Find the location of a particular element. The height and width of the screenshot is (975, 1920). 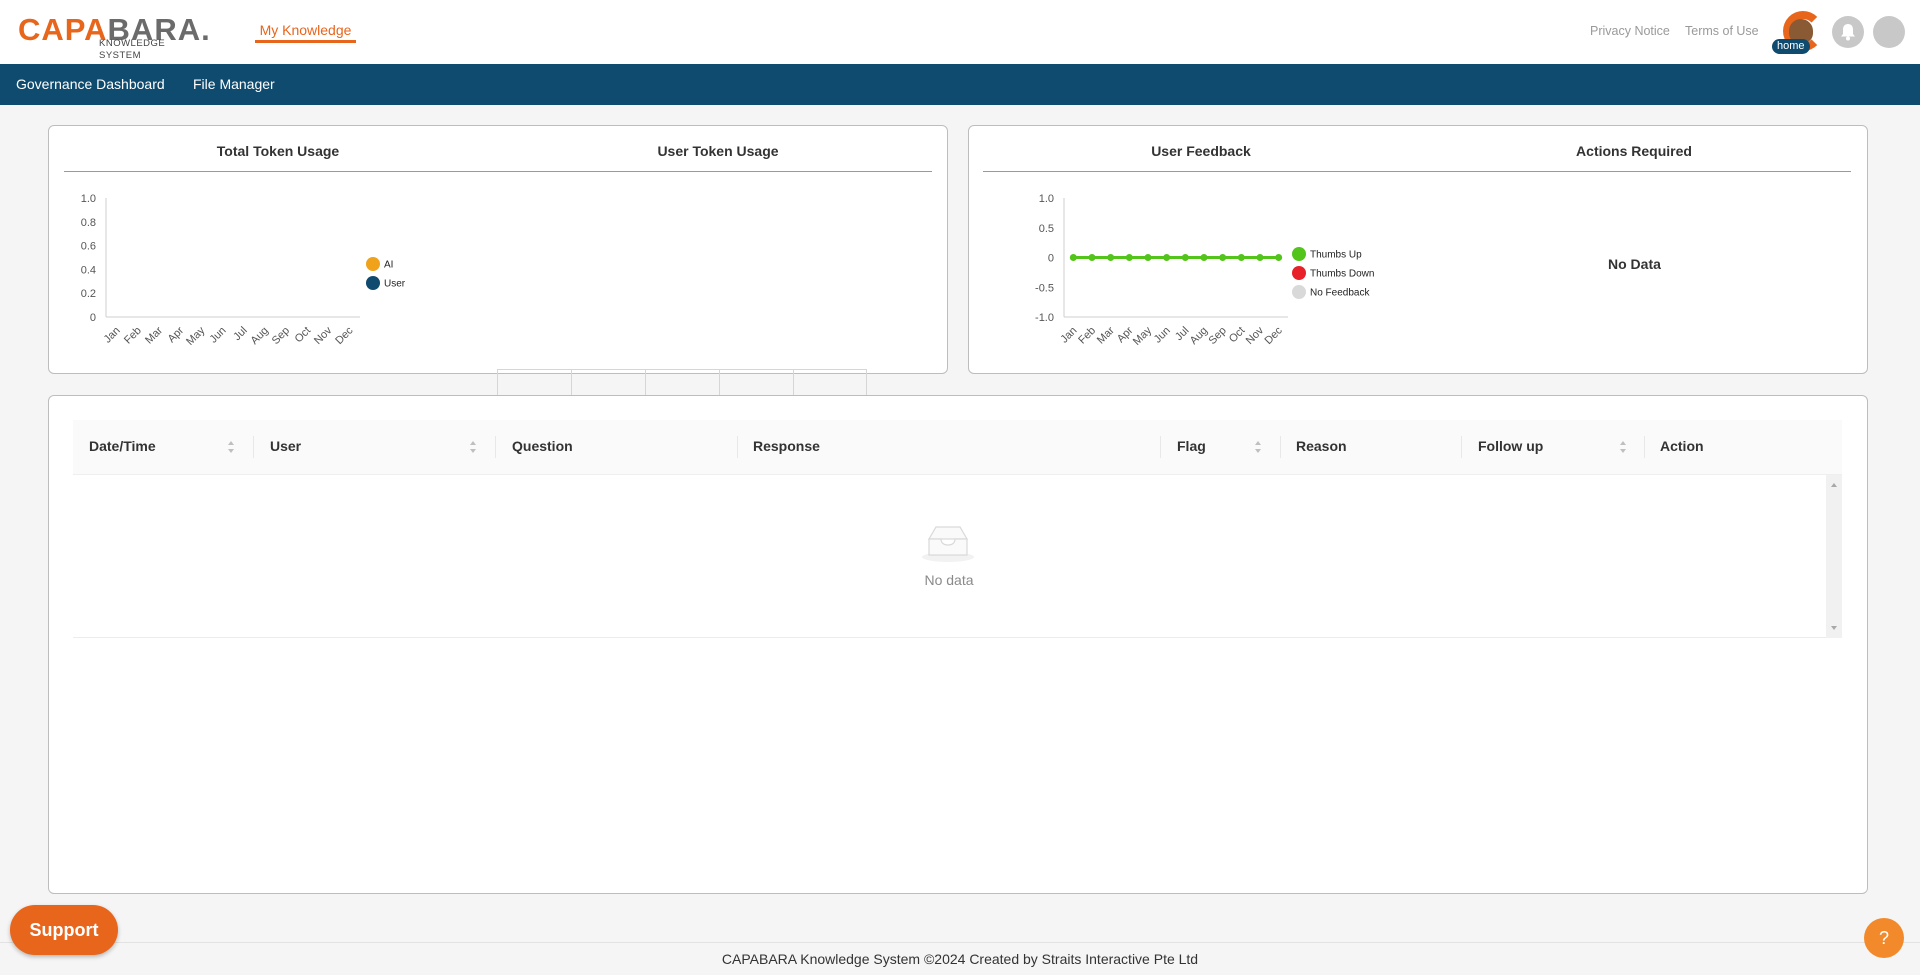

user-token-usage-title: User Token Usage is located at coordinates (718, 151).